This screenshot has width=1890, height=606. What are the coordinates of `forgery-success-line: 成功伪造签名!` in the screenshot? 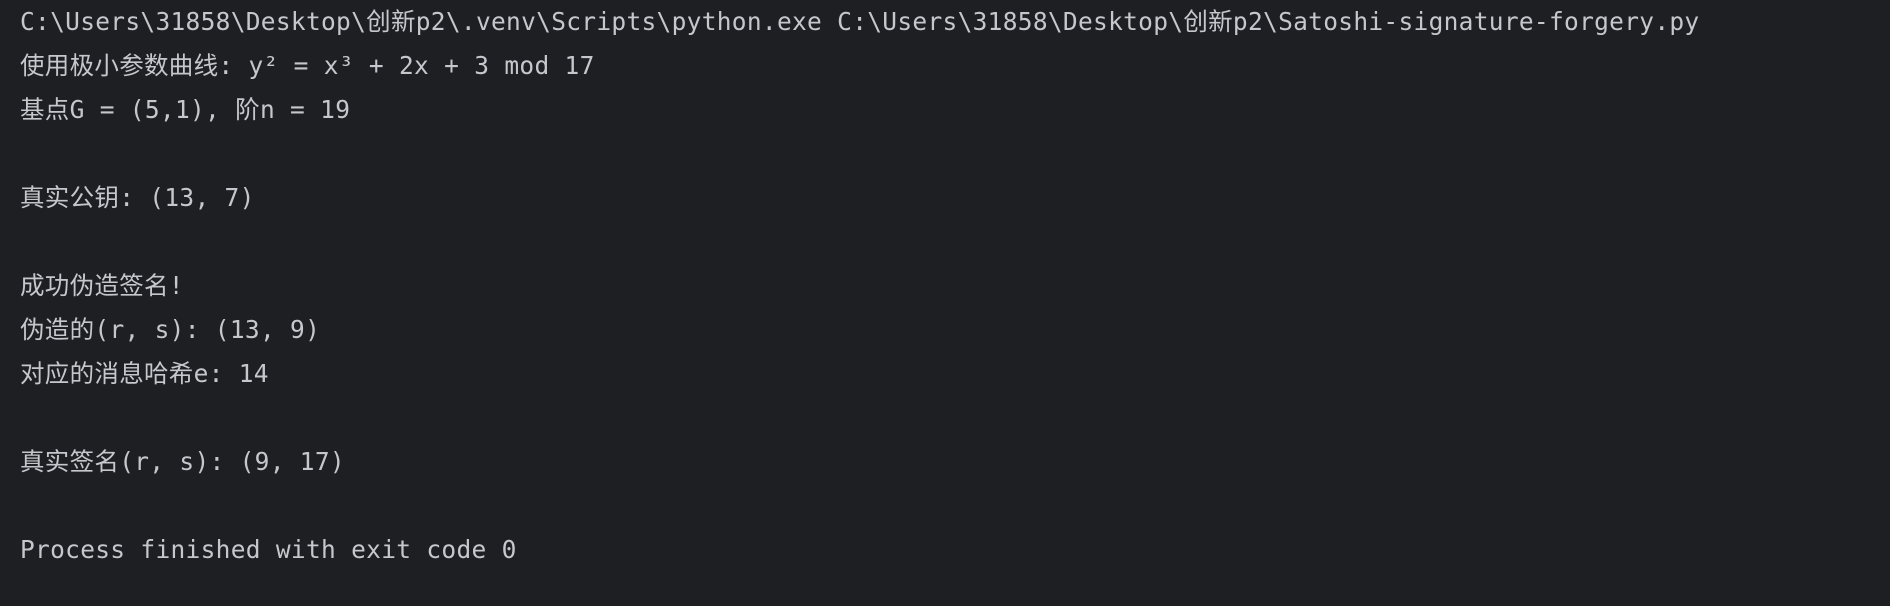 It's located at (102, 285).